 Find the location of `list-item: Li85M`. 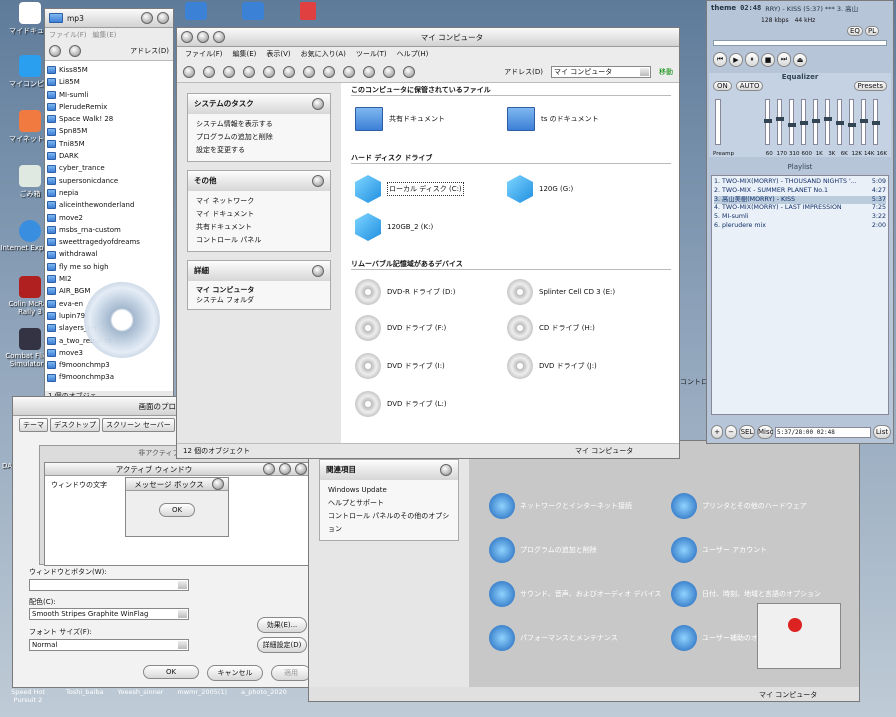

list-item: Li85M is located at coordinates (109, 82).